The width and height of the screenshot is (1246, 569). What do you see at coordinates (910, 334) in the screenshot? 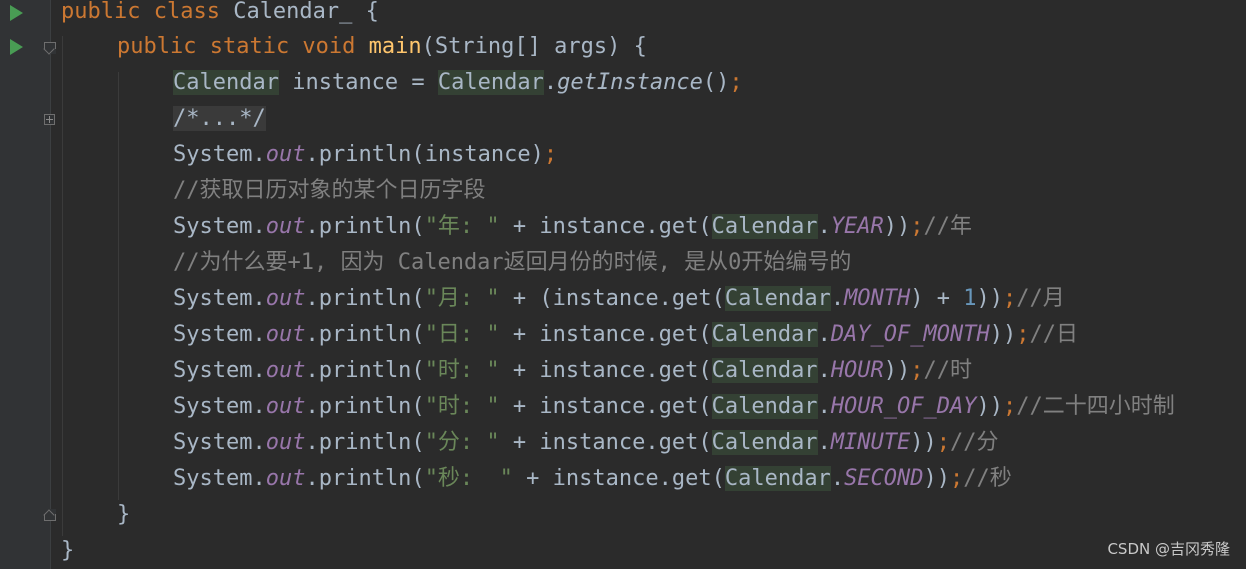
I see `constant: DAY_OF_MONTH` at bounding box center [910, 334].